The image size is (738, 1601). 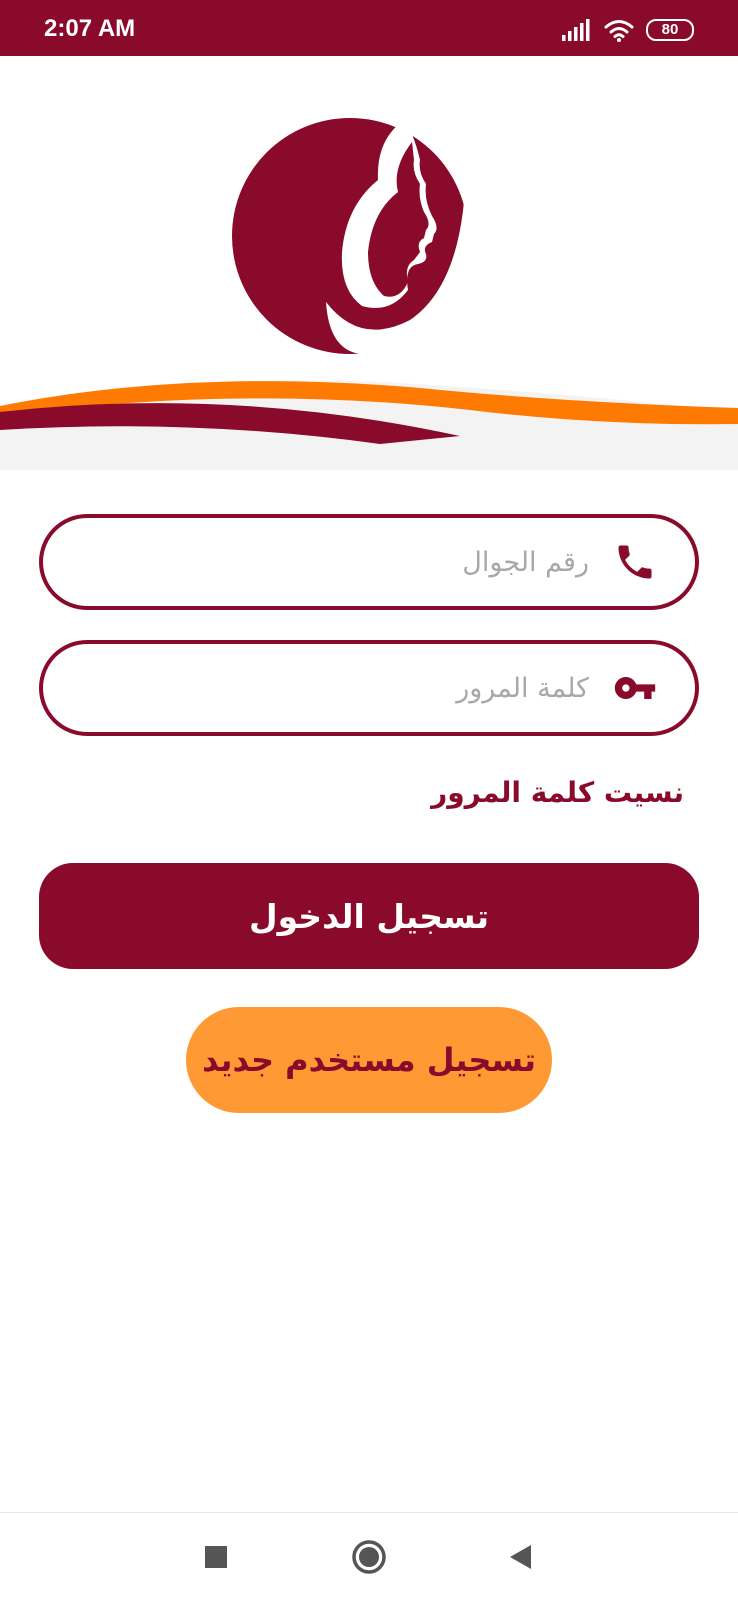 I want to click on home-icon, so click(x=369, y=1557).